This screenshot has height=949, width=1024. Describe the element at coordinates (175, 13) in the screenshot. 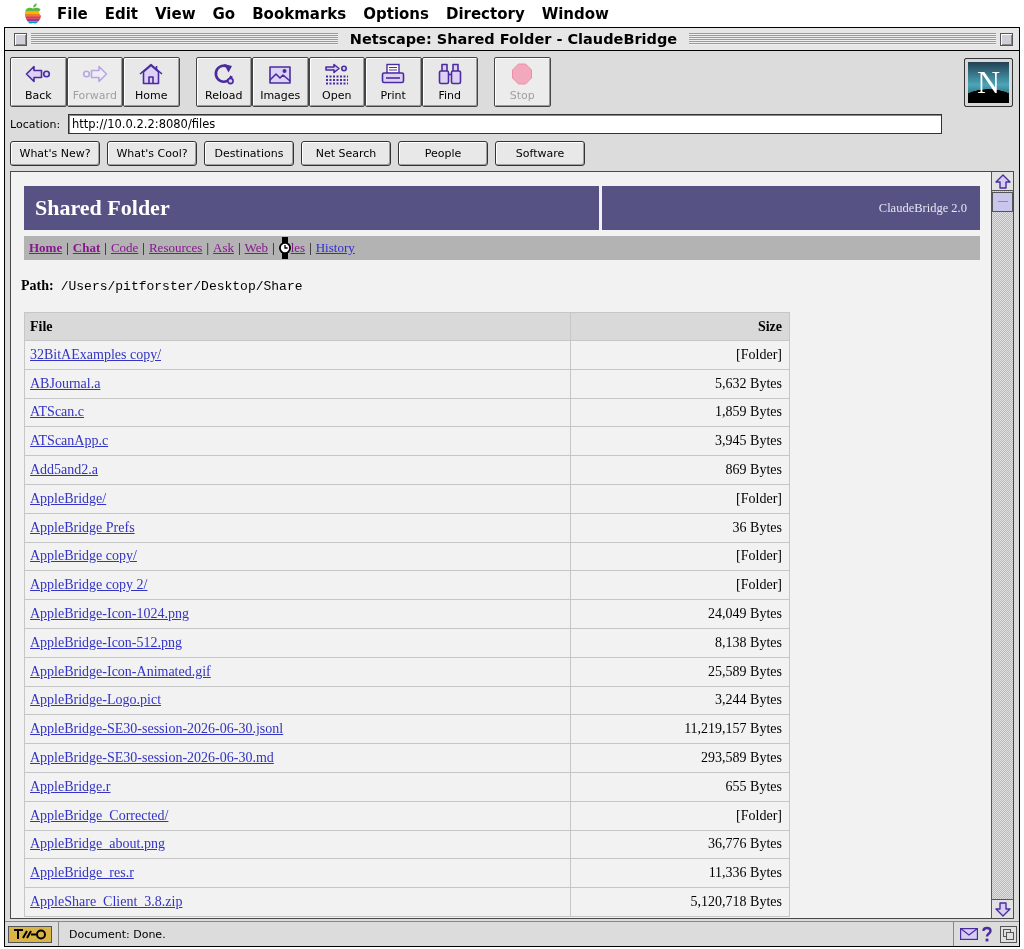

I see `menu-item: View` at that location.